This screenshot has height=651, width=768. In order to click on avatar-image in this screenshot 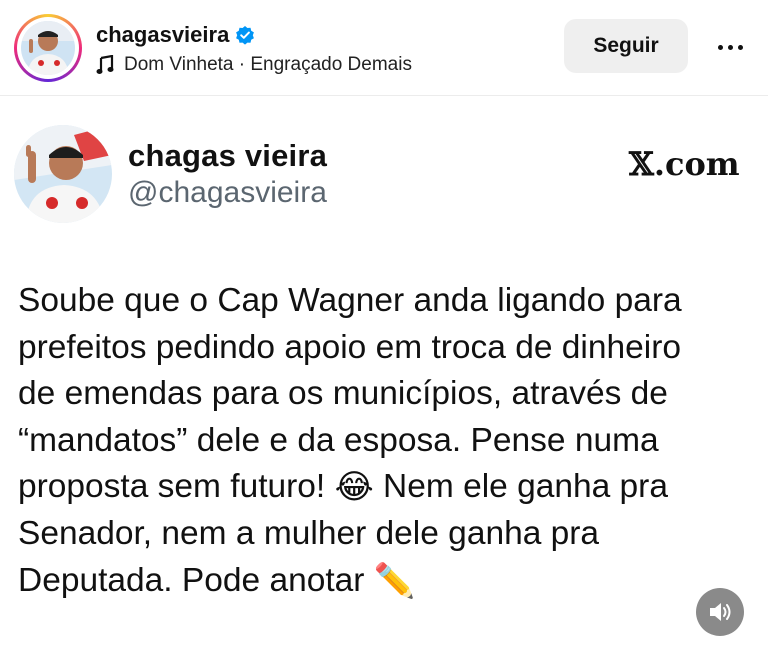, I will do `click(48, 48)`.